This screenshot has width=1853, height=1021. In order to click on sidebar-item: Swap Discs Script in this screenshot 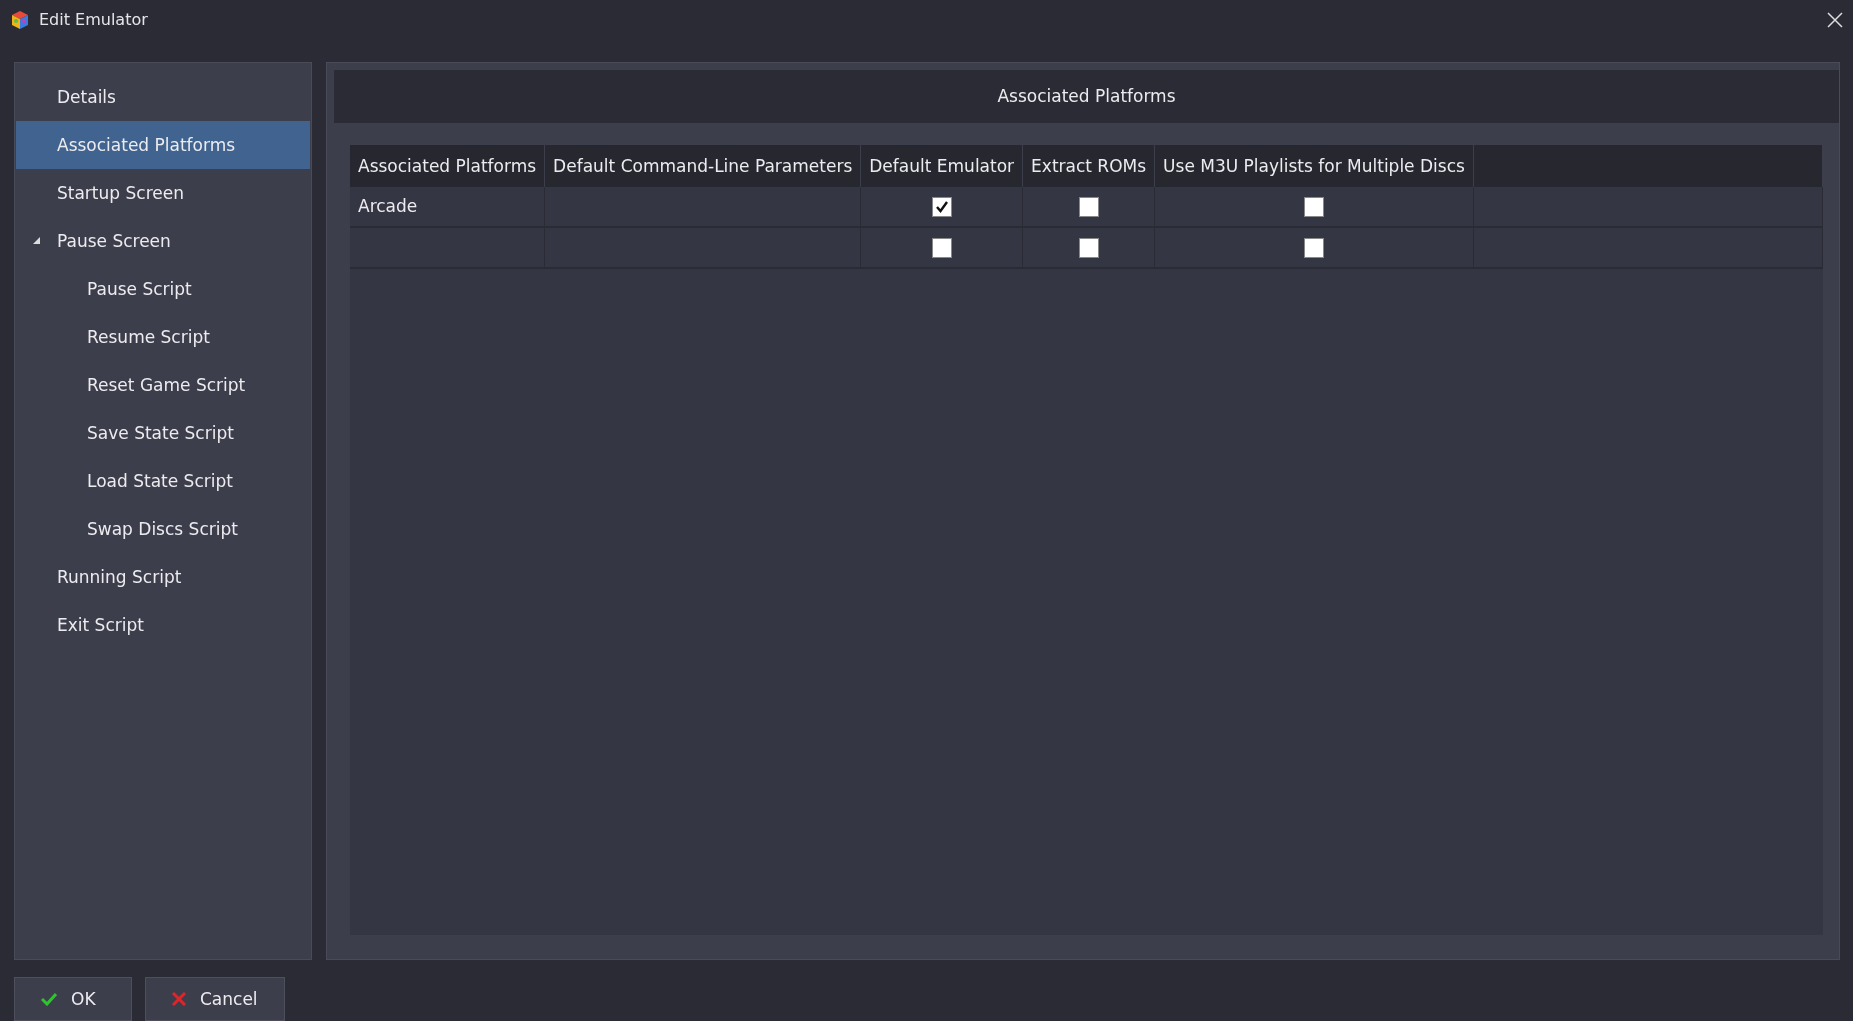, I will do `click(163, 528)`.